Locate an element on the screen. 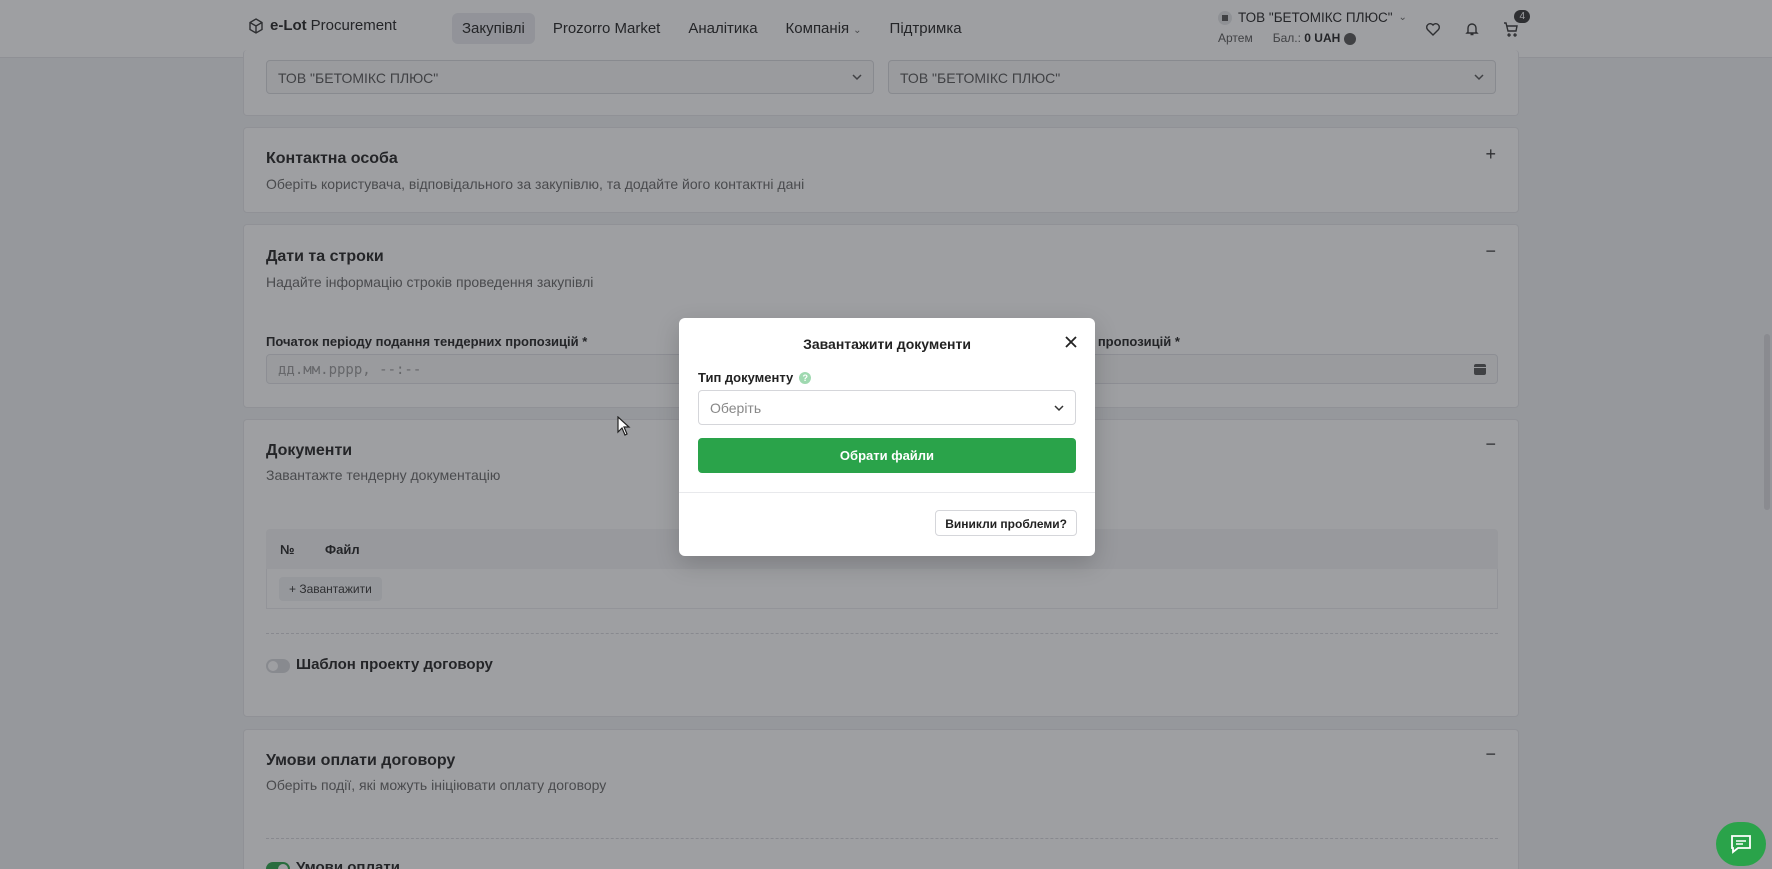 This screenshot has height=869, width=1772. chat-button is located at coordinates (1741, 844).